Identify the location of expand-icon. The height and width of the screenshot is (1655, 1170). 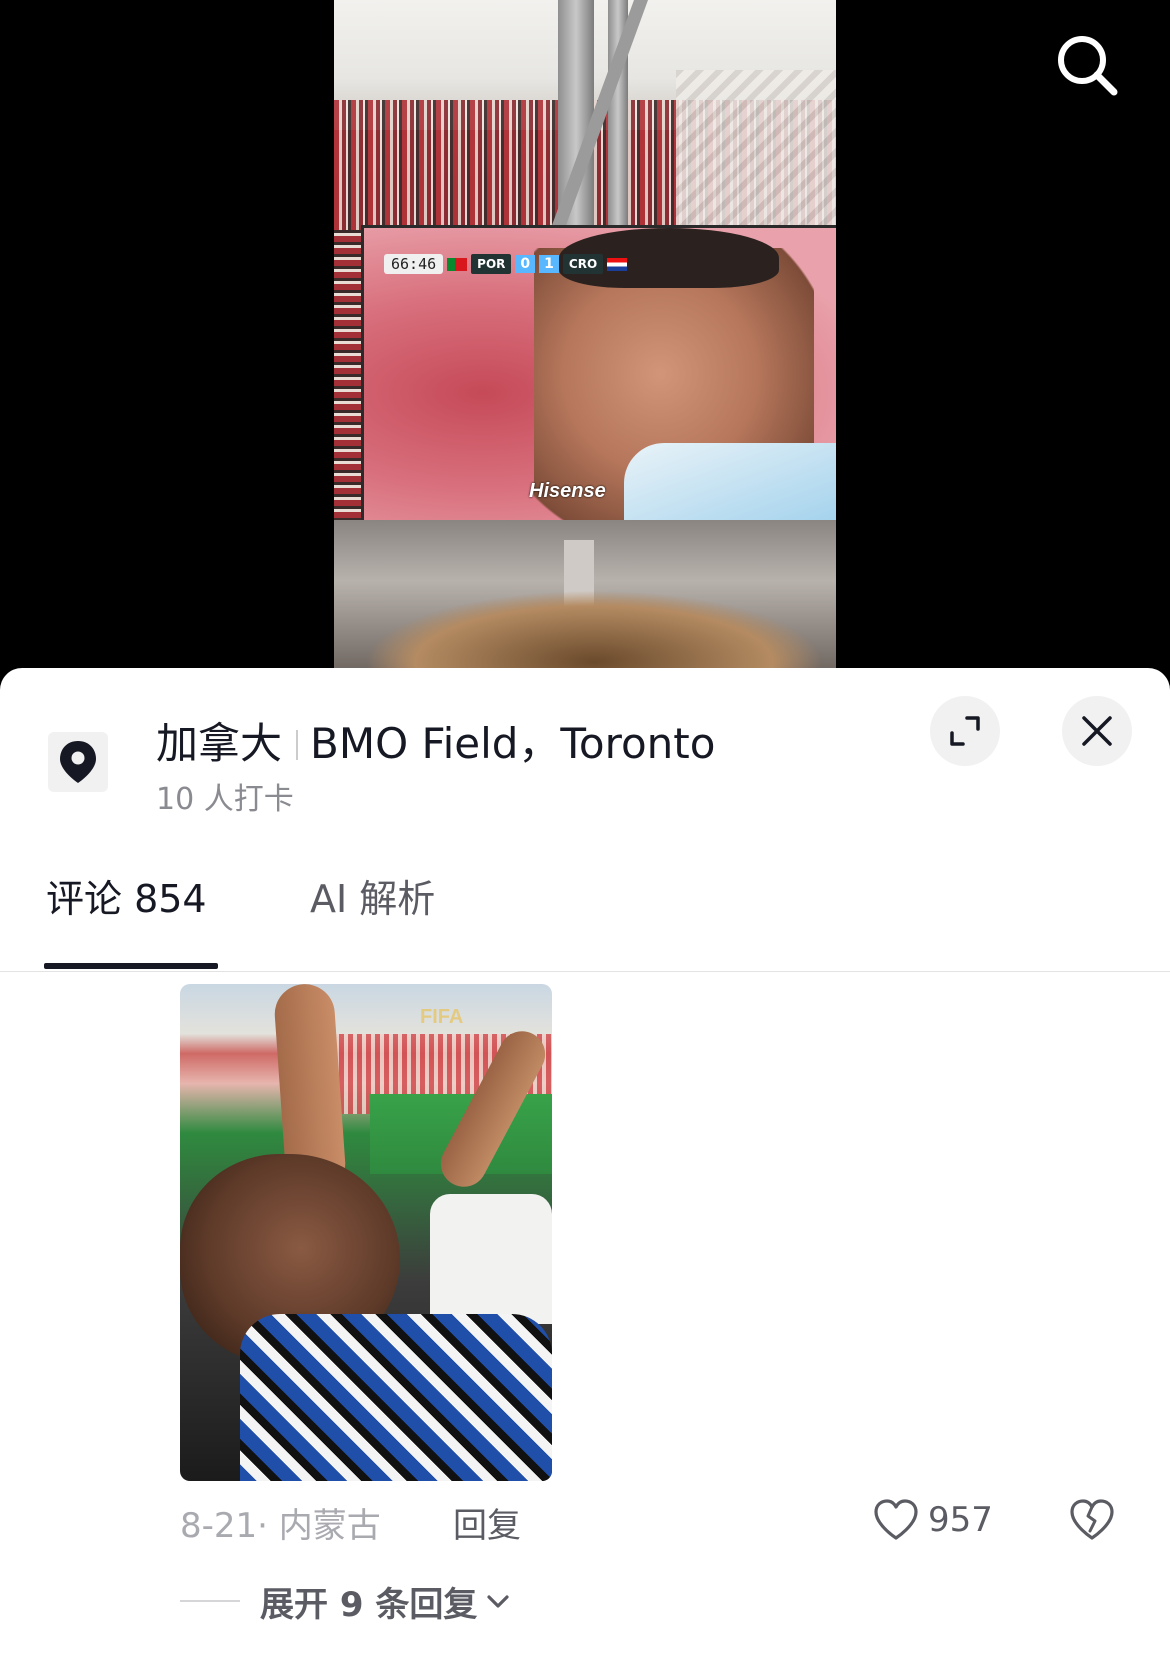
(965, 731).